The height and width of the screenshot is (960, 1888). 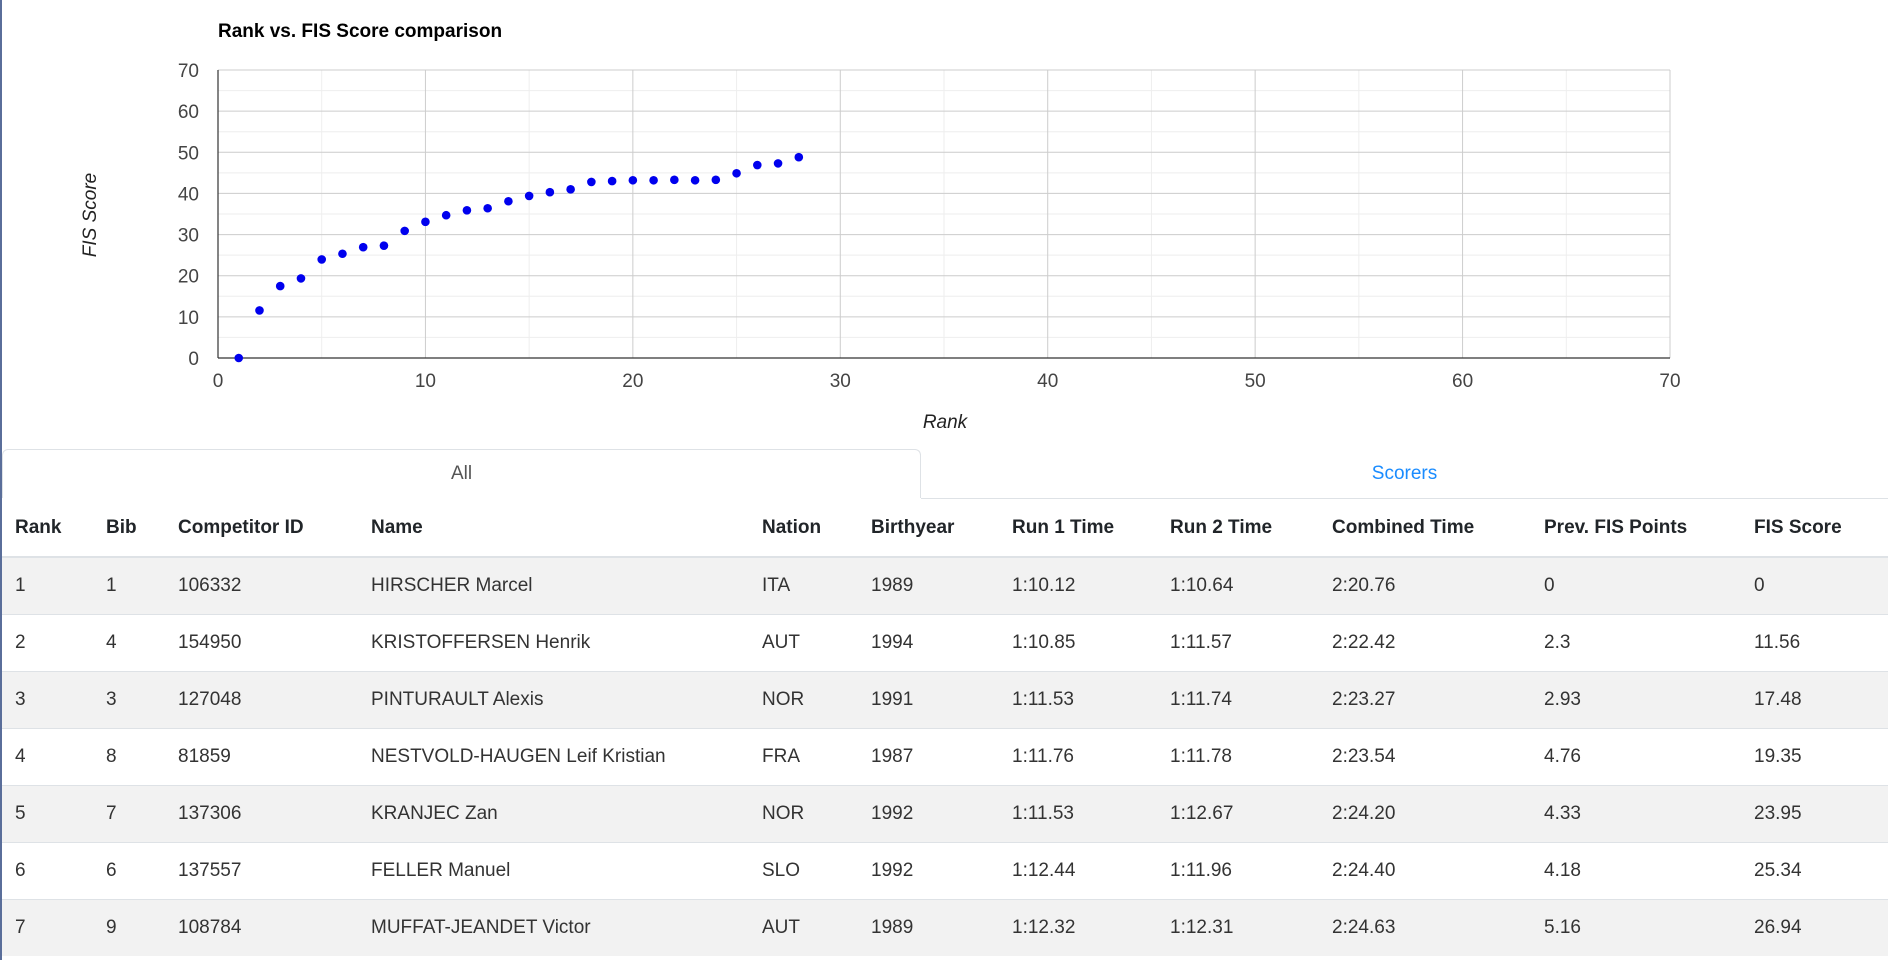 I want to click on table-cell: 1992, so click(x=928, y=871).